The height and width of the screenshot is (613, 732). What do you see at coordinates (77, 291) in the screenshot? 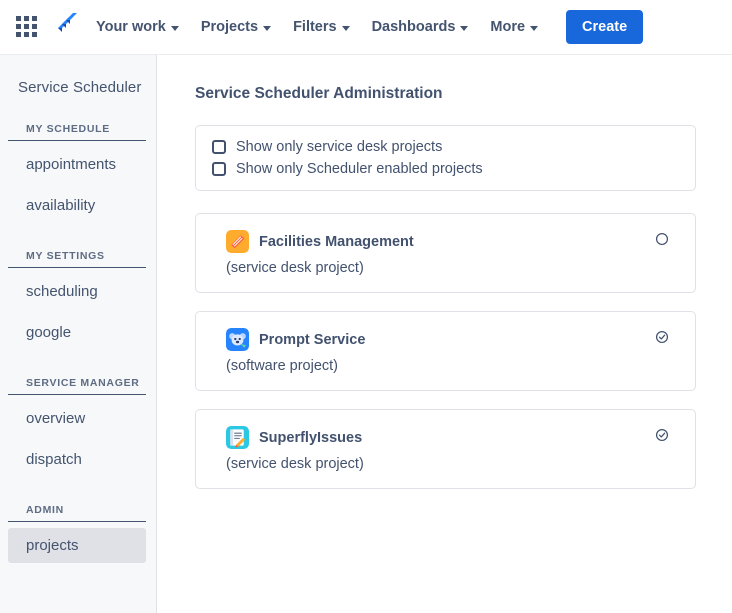
I see `sidebar-item-scheduling: scheduling` at bounding box center [77, 291].